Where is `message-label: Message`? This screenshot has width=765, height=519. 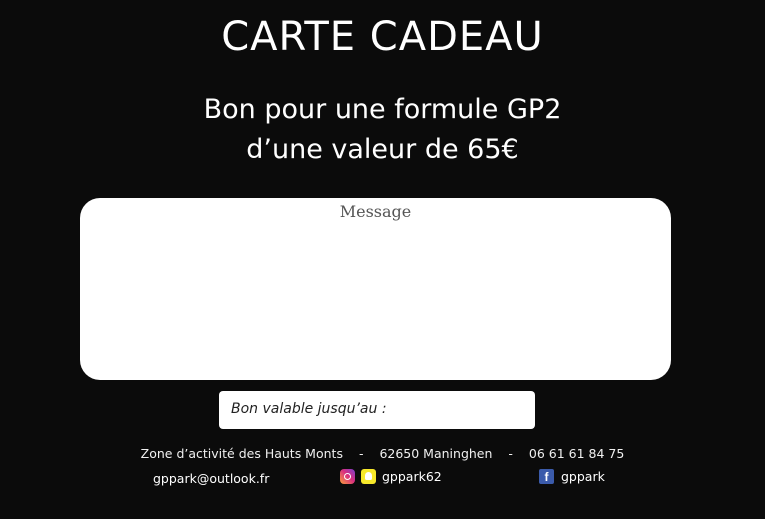 message-label: Message is located at coordinates (375, 211).